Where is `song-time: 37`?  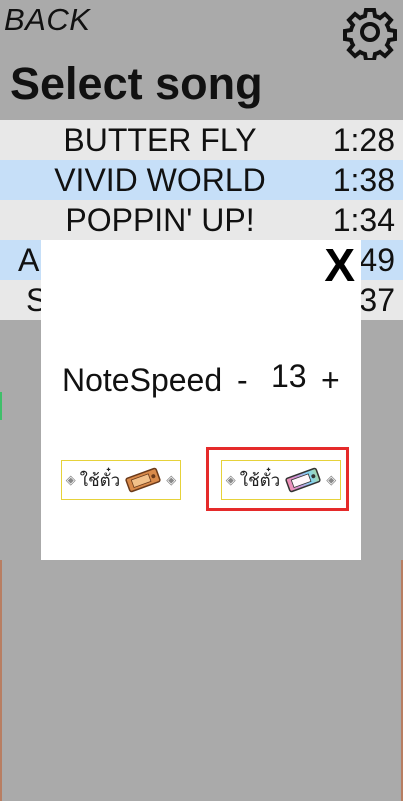
song-time: 37 is located at coordinates (377, 300).